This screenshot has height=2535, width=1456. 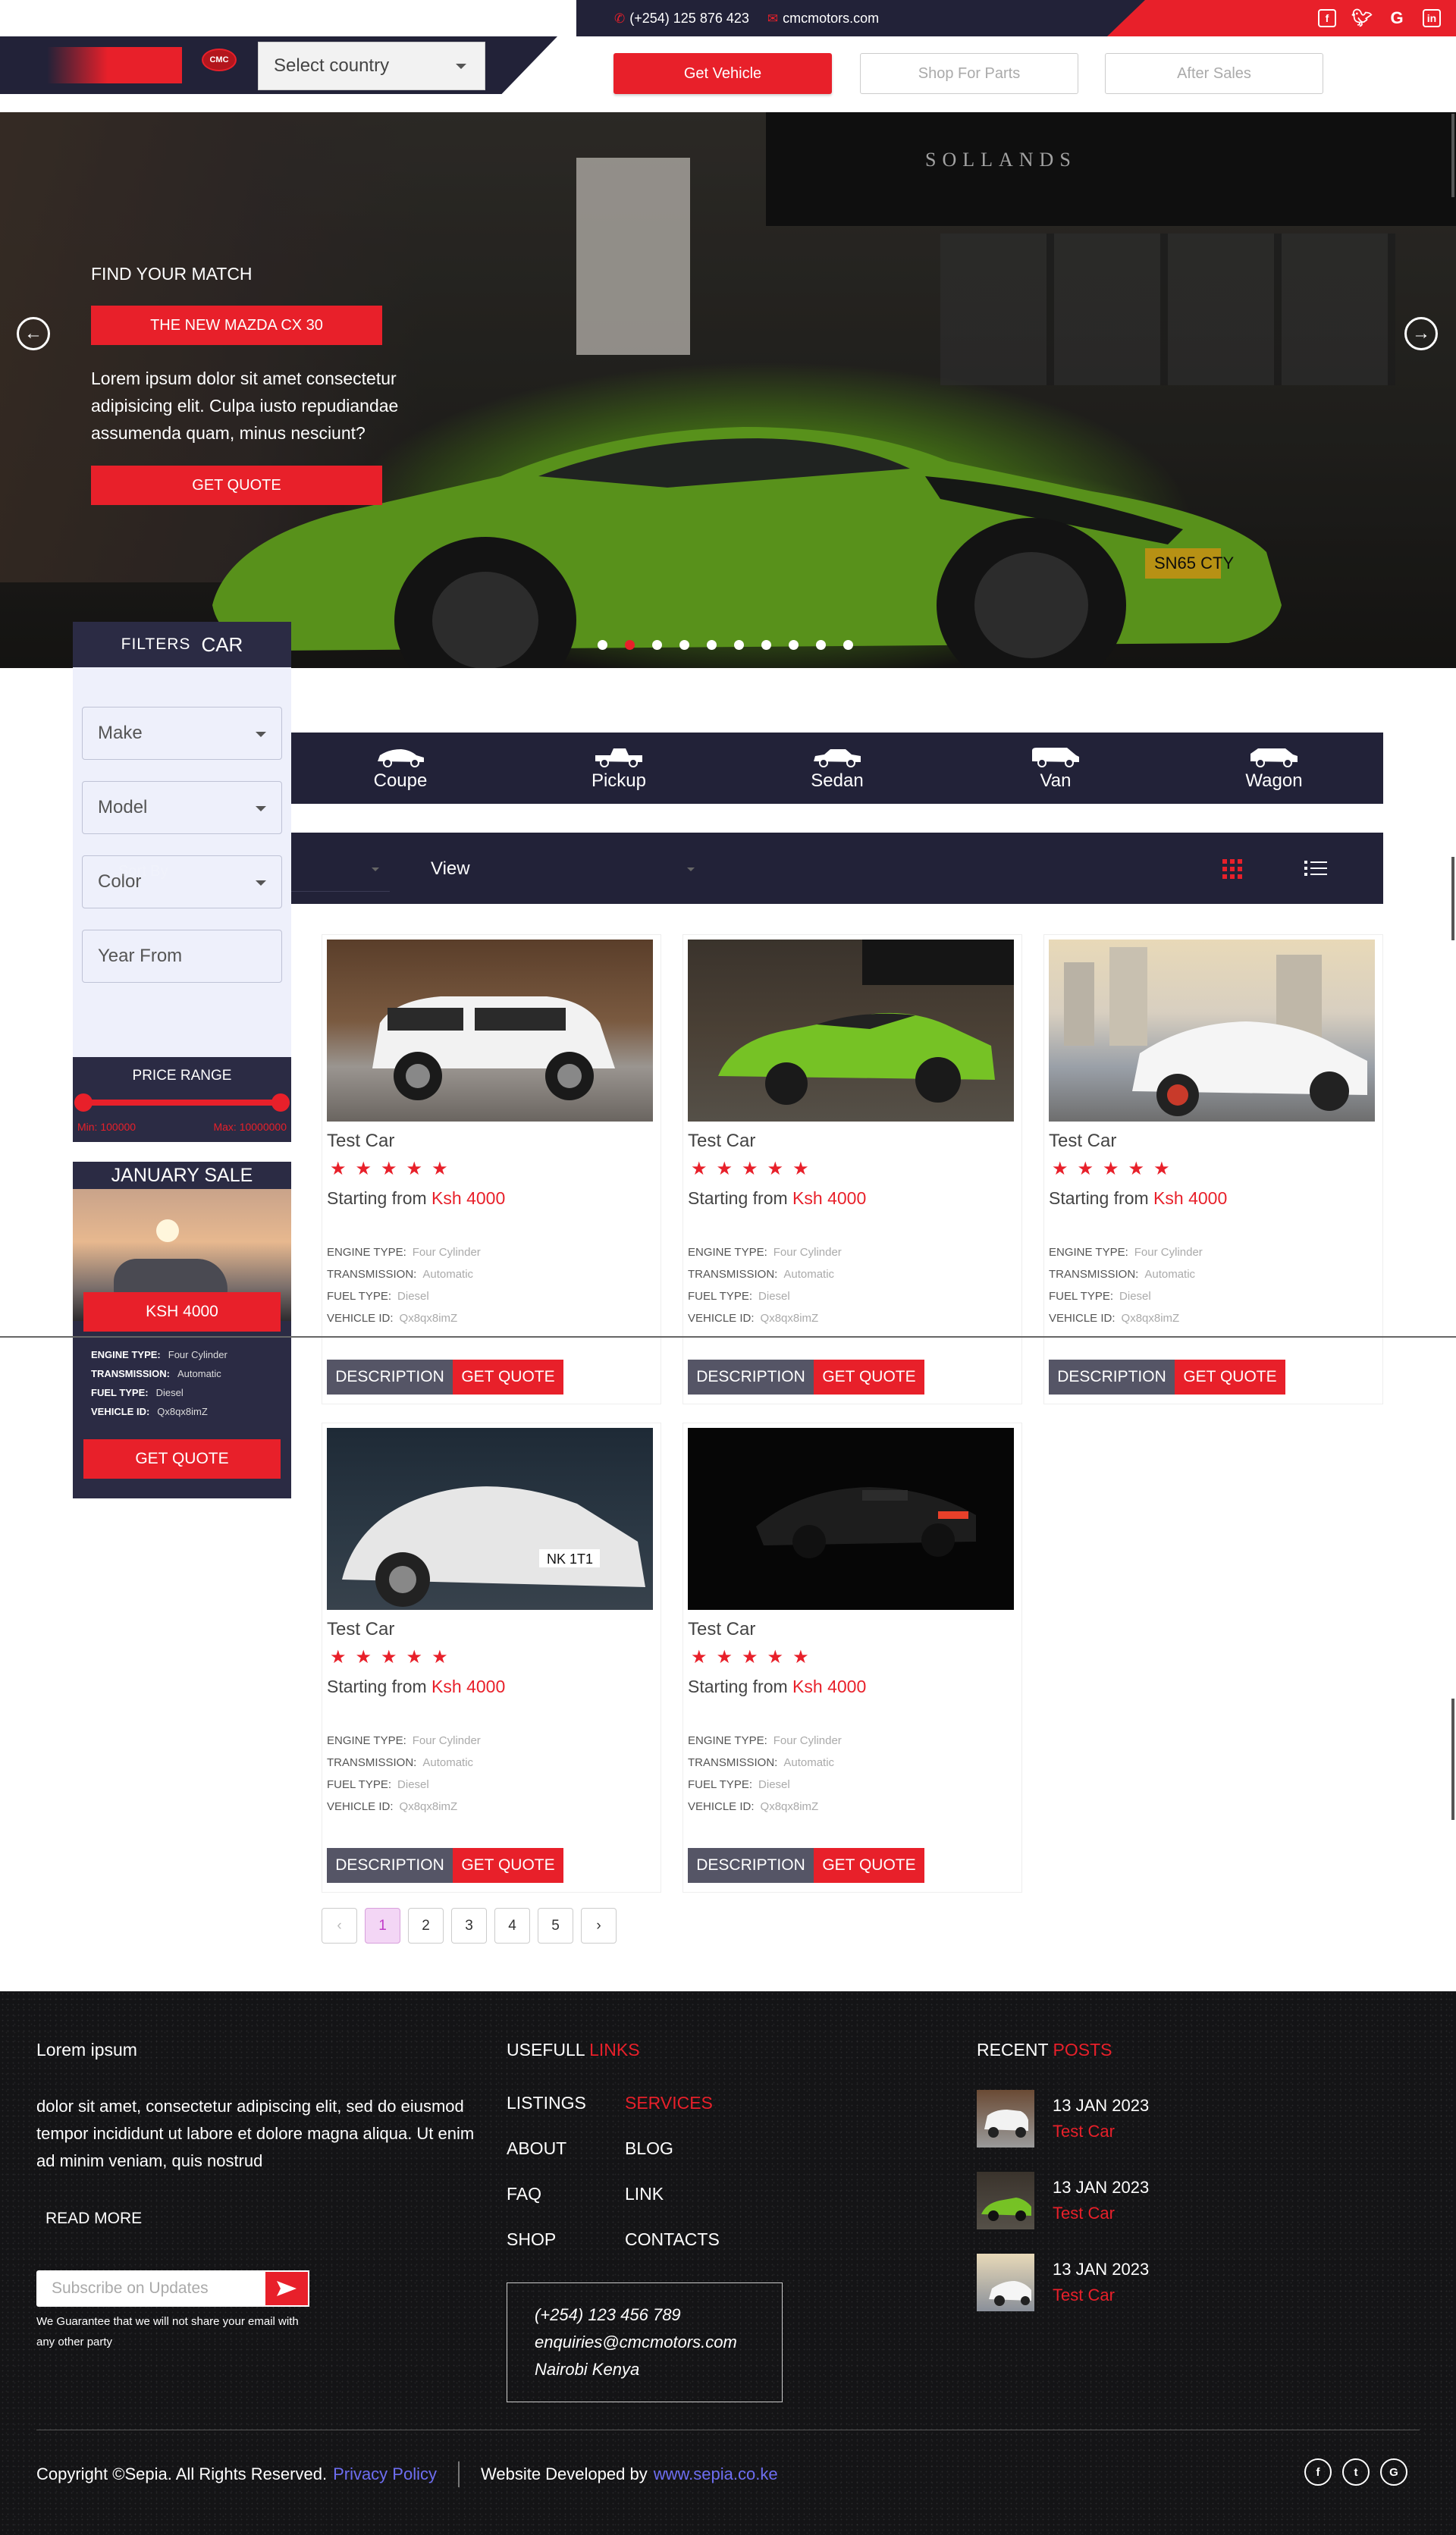 I want to click on shop-parts-button: Shop For Parts, so click(x=969, y=73).